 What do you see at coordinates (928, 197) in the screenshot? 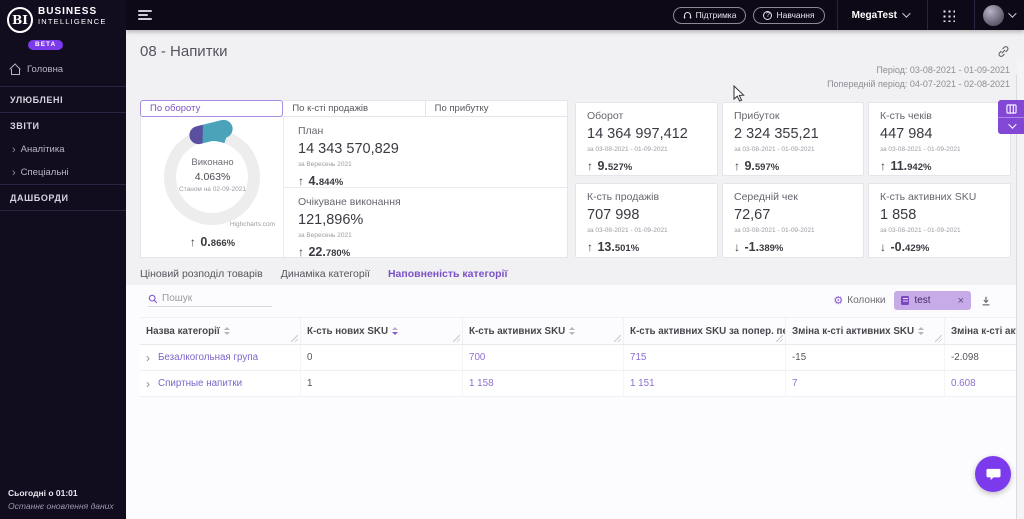
I see `metric-label: К-сть активних SKU` at bounding box center [928, 197].